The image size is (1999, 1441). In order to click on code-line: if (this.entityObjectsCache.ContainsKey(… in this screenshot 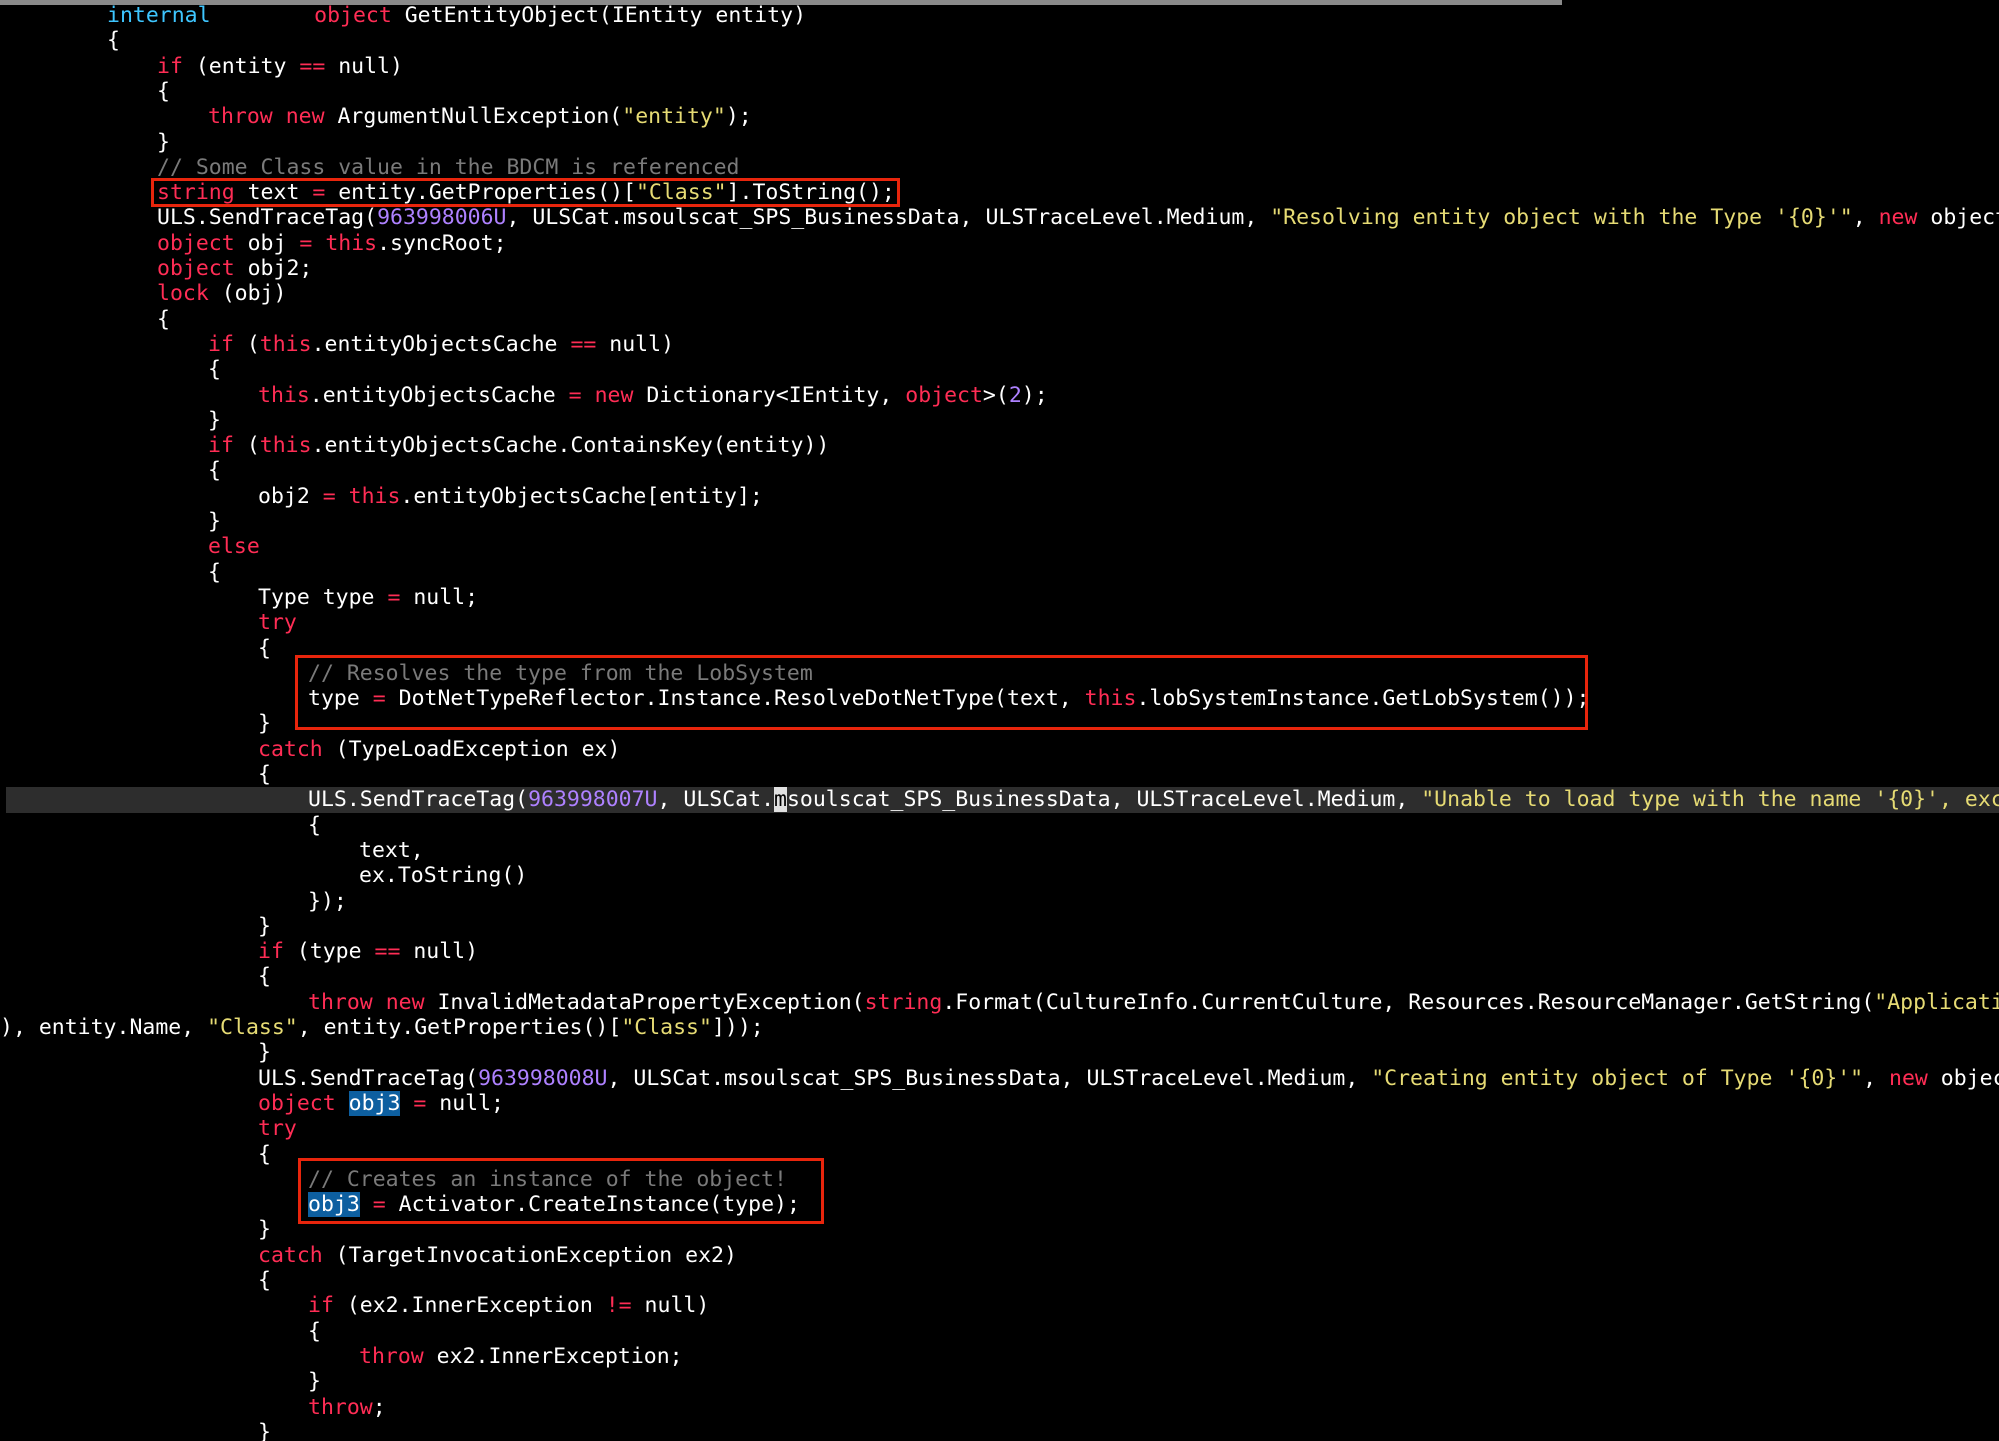, I will do `click(999, 445)`.